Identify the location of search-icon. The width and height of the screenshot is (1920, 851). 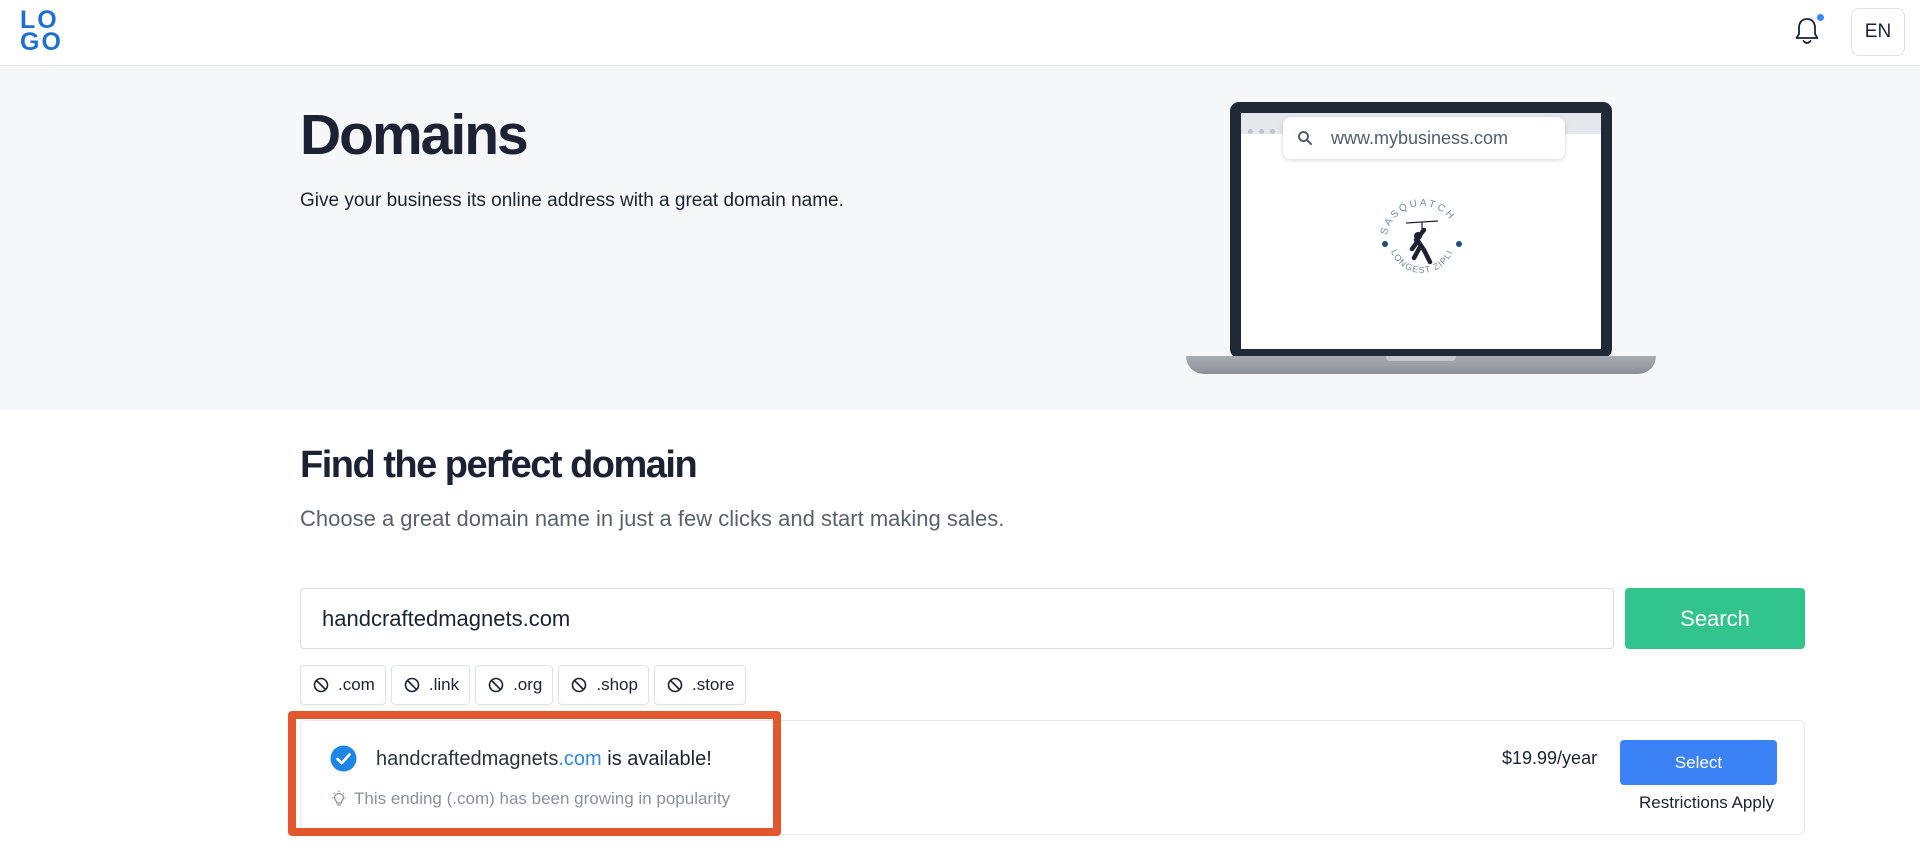
(1305, 138).